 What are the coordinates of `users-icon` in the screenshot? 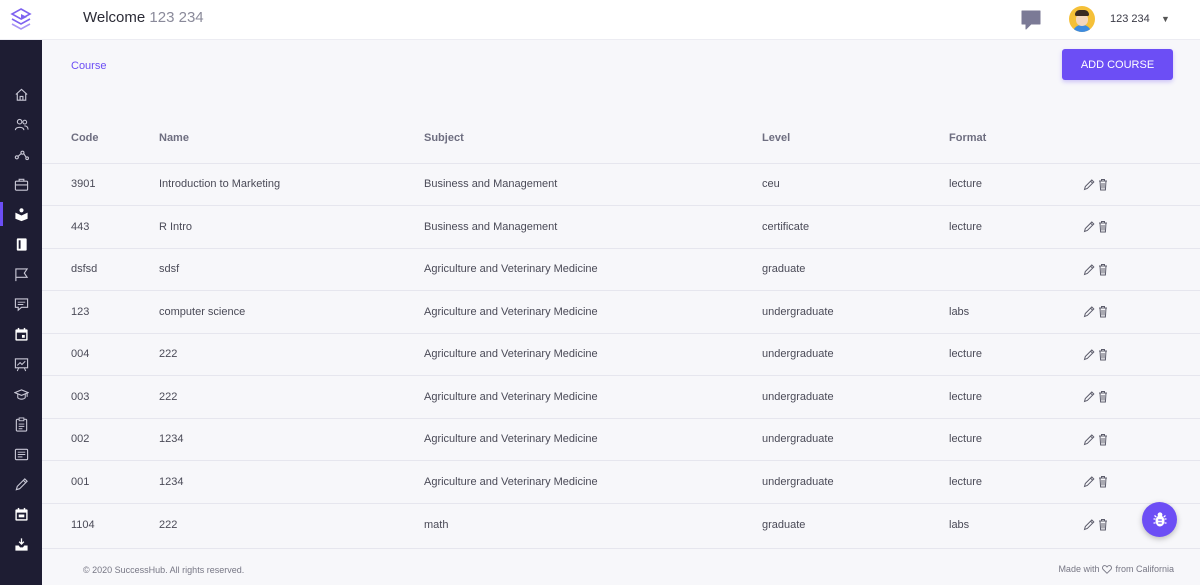 It's located at (21, 124).